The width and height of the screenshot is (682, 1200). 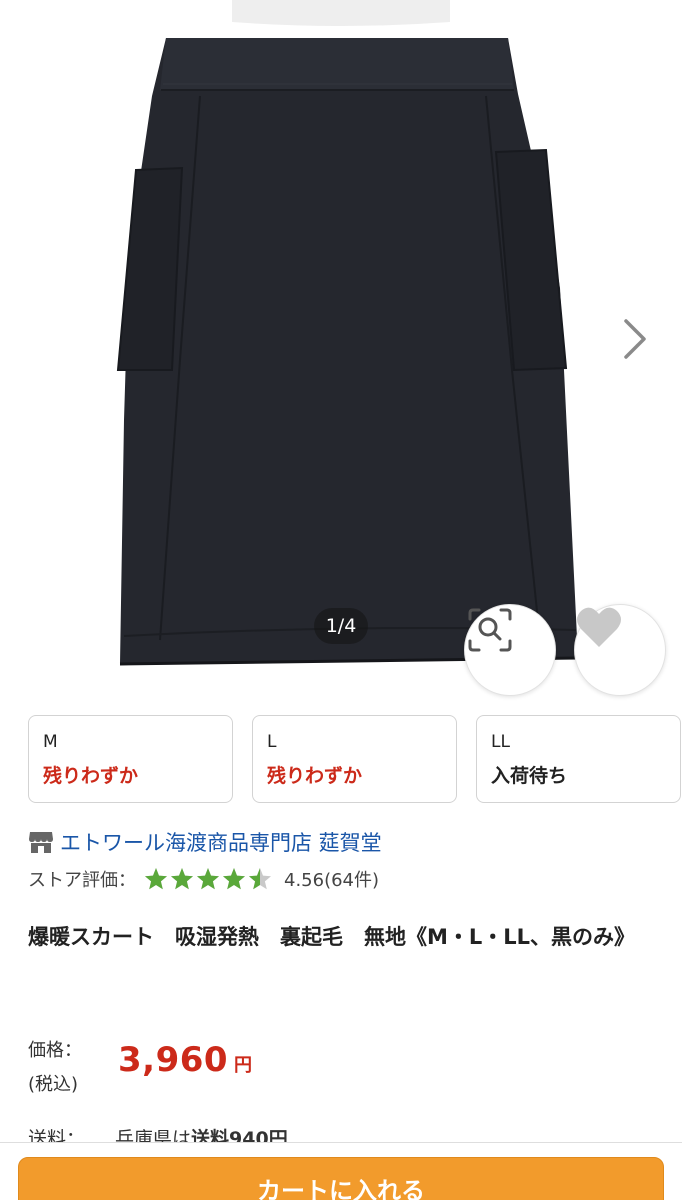 What do you see at coordinates (50, 742) in the screenshot?
I see `size-label: M` at bounding box center [50, 742].